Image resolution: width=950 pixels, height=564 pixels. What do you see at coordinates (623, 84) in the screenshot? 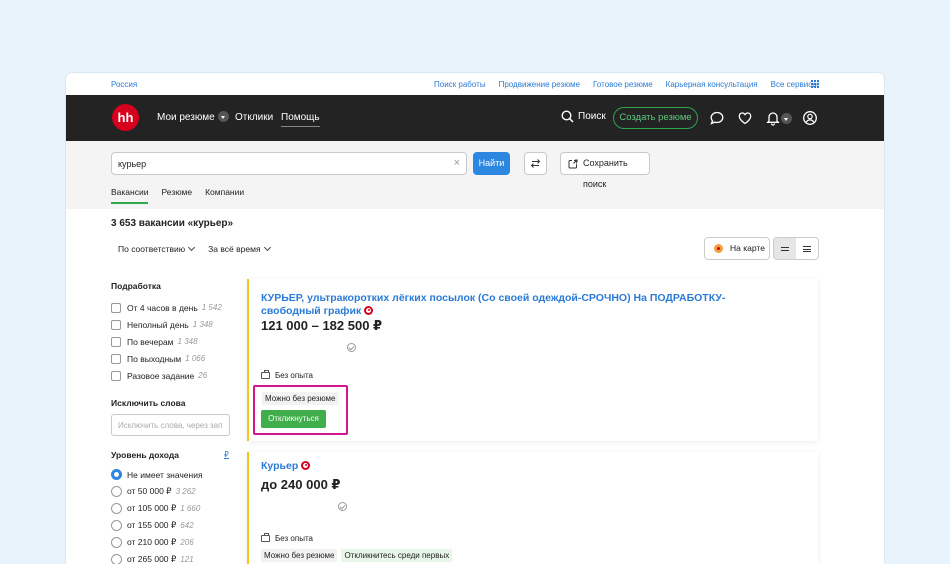
I see `link-ready-resume: Готовое резюме` at bounding box center [623, 84].